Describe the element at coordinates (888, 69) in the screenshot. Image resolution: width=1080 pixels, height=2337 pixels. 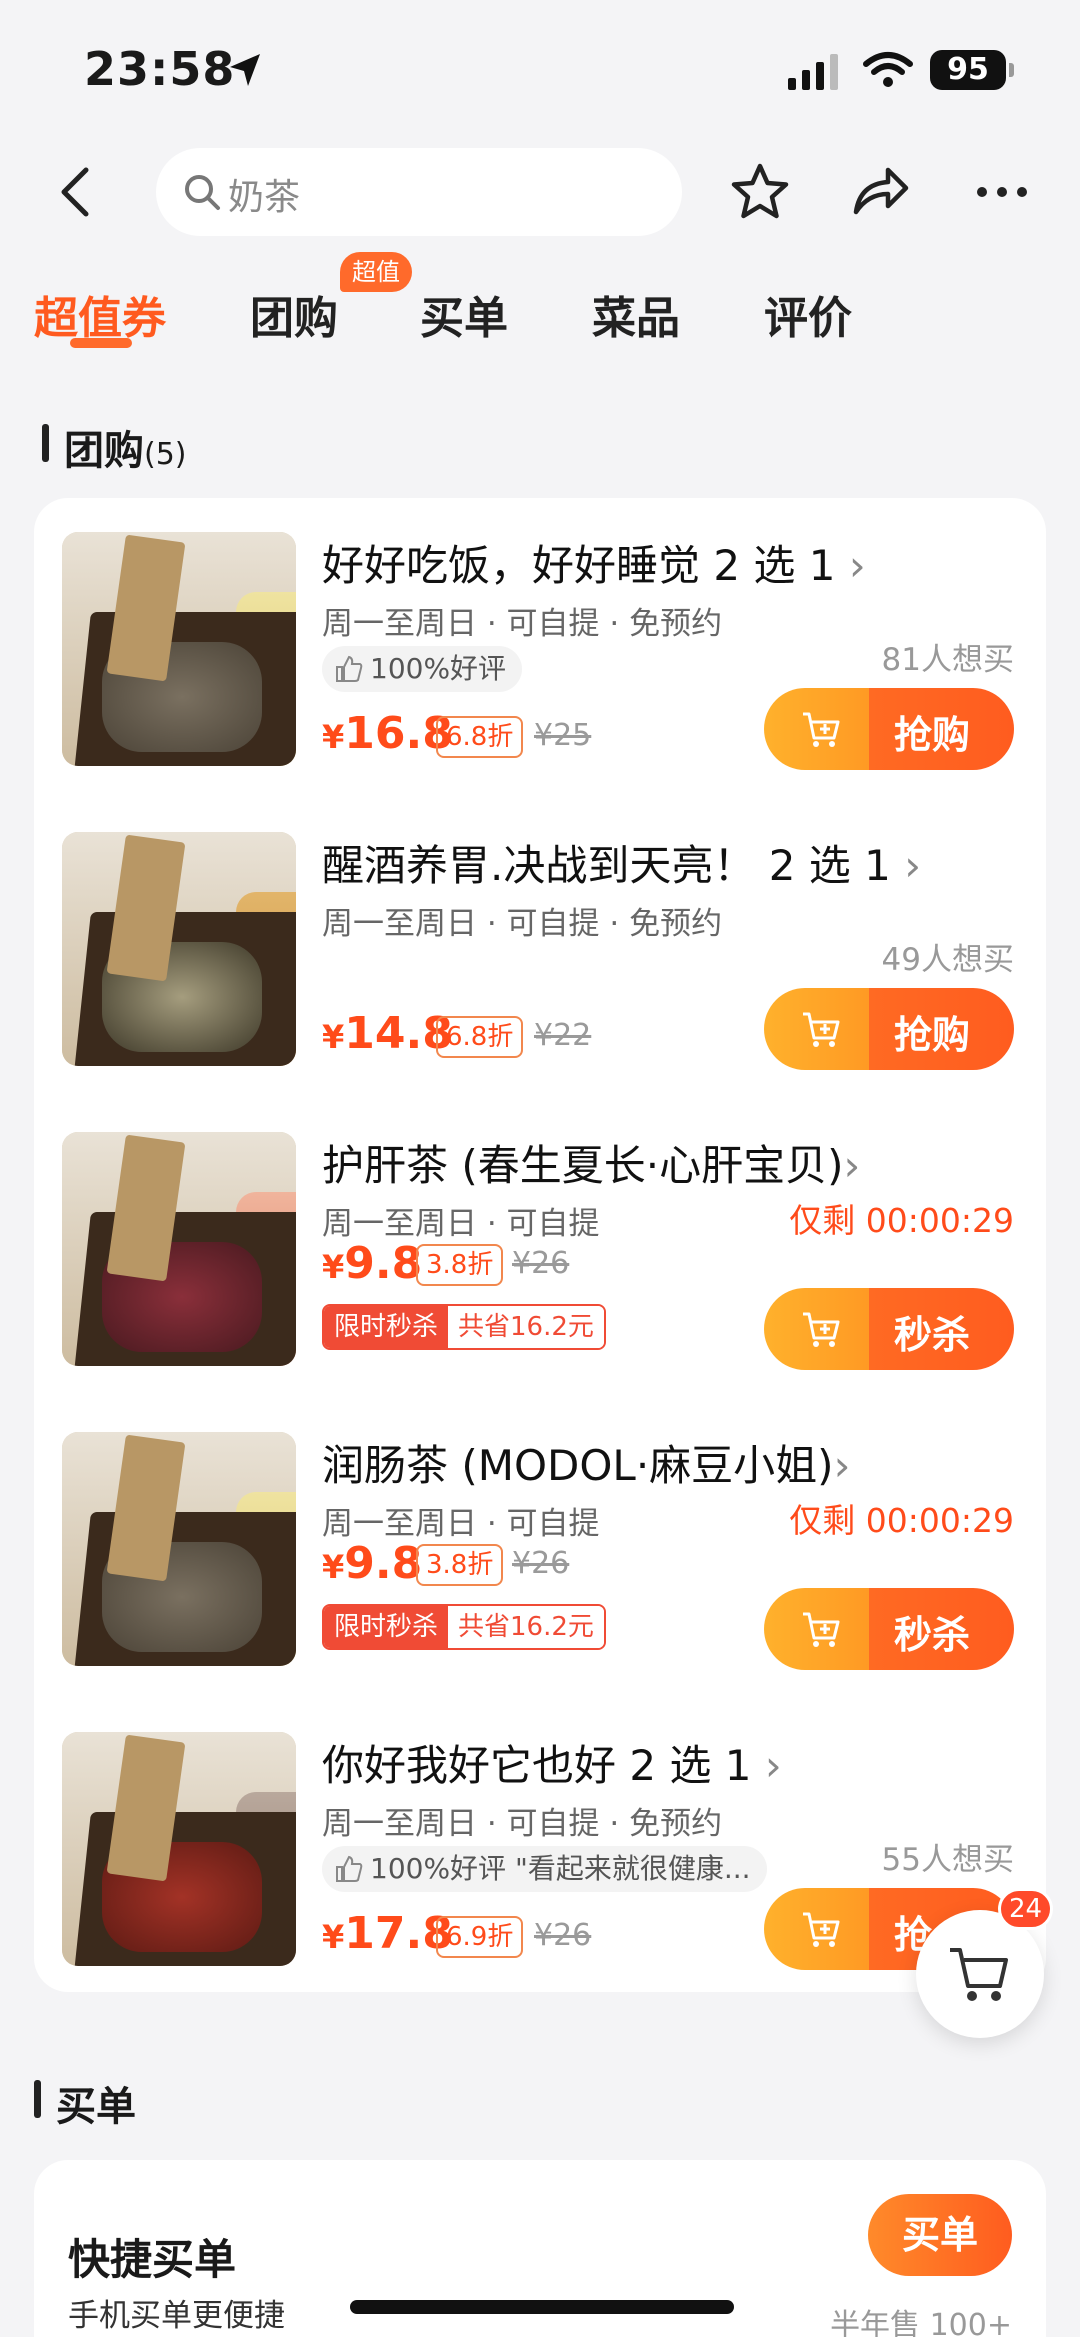
I see `wifi-icon` at that location.